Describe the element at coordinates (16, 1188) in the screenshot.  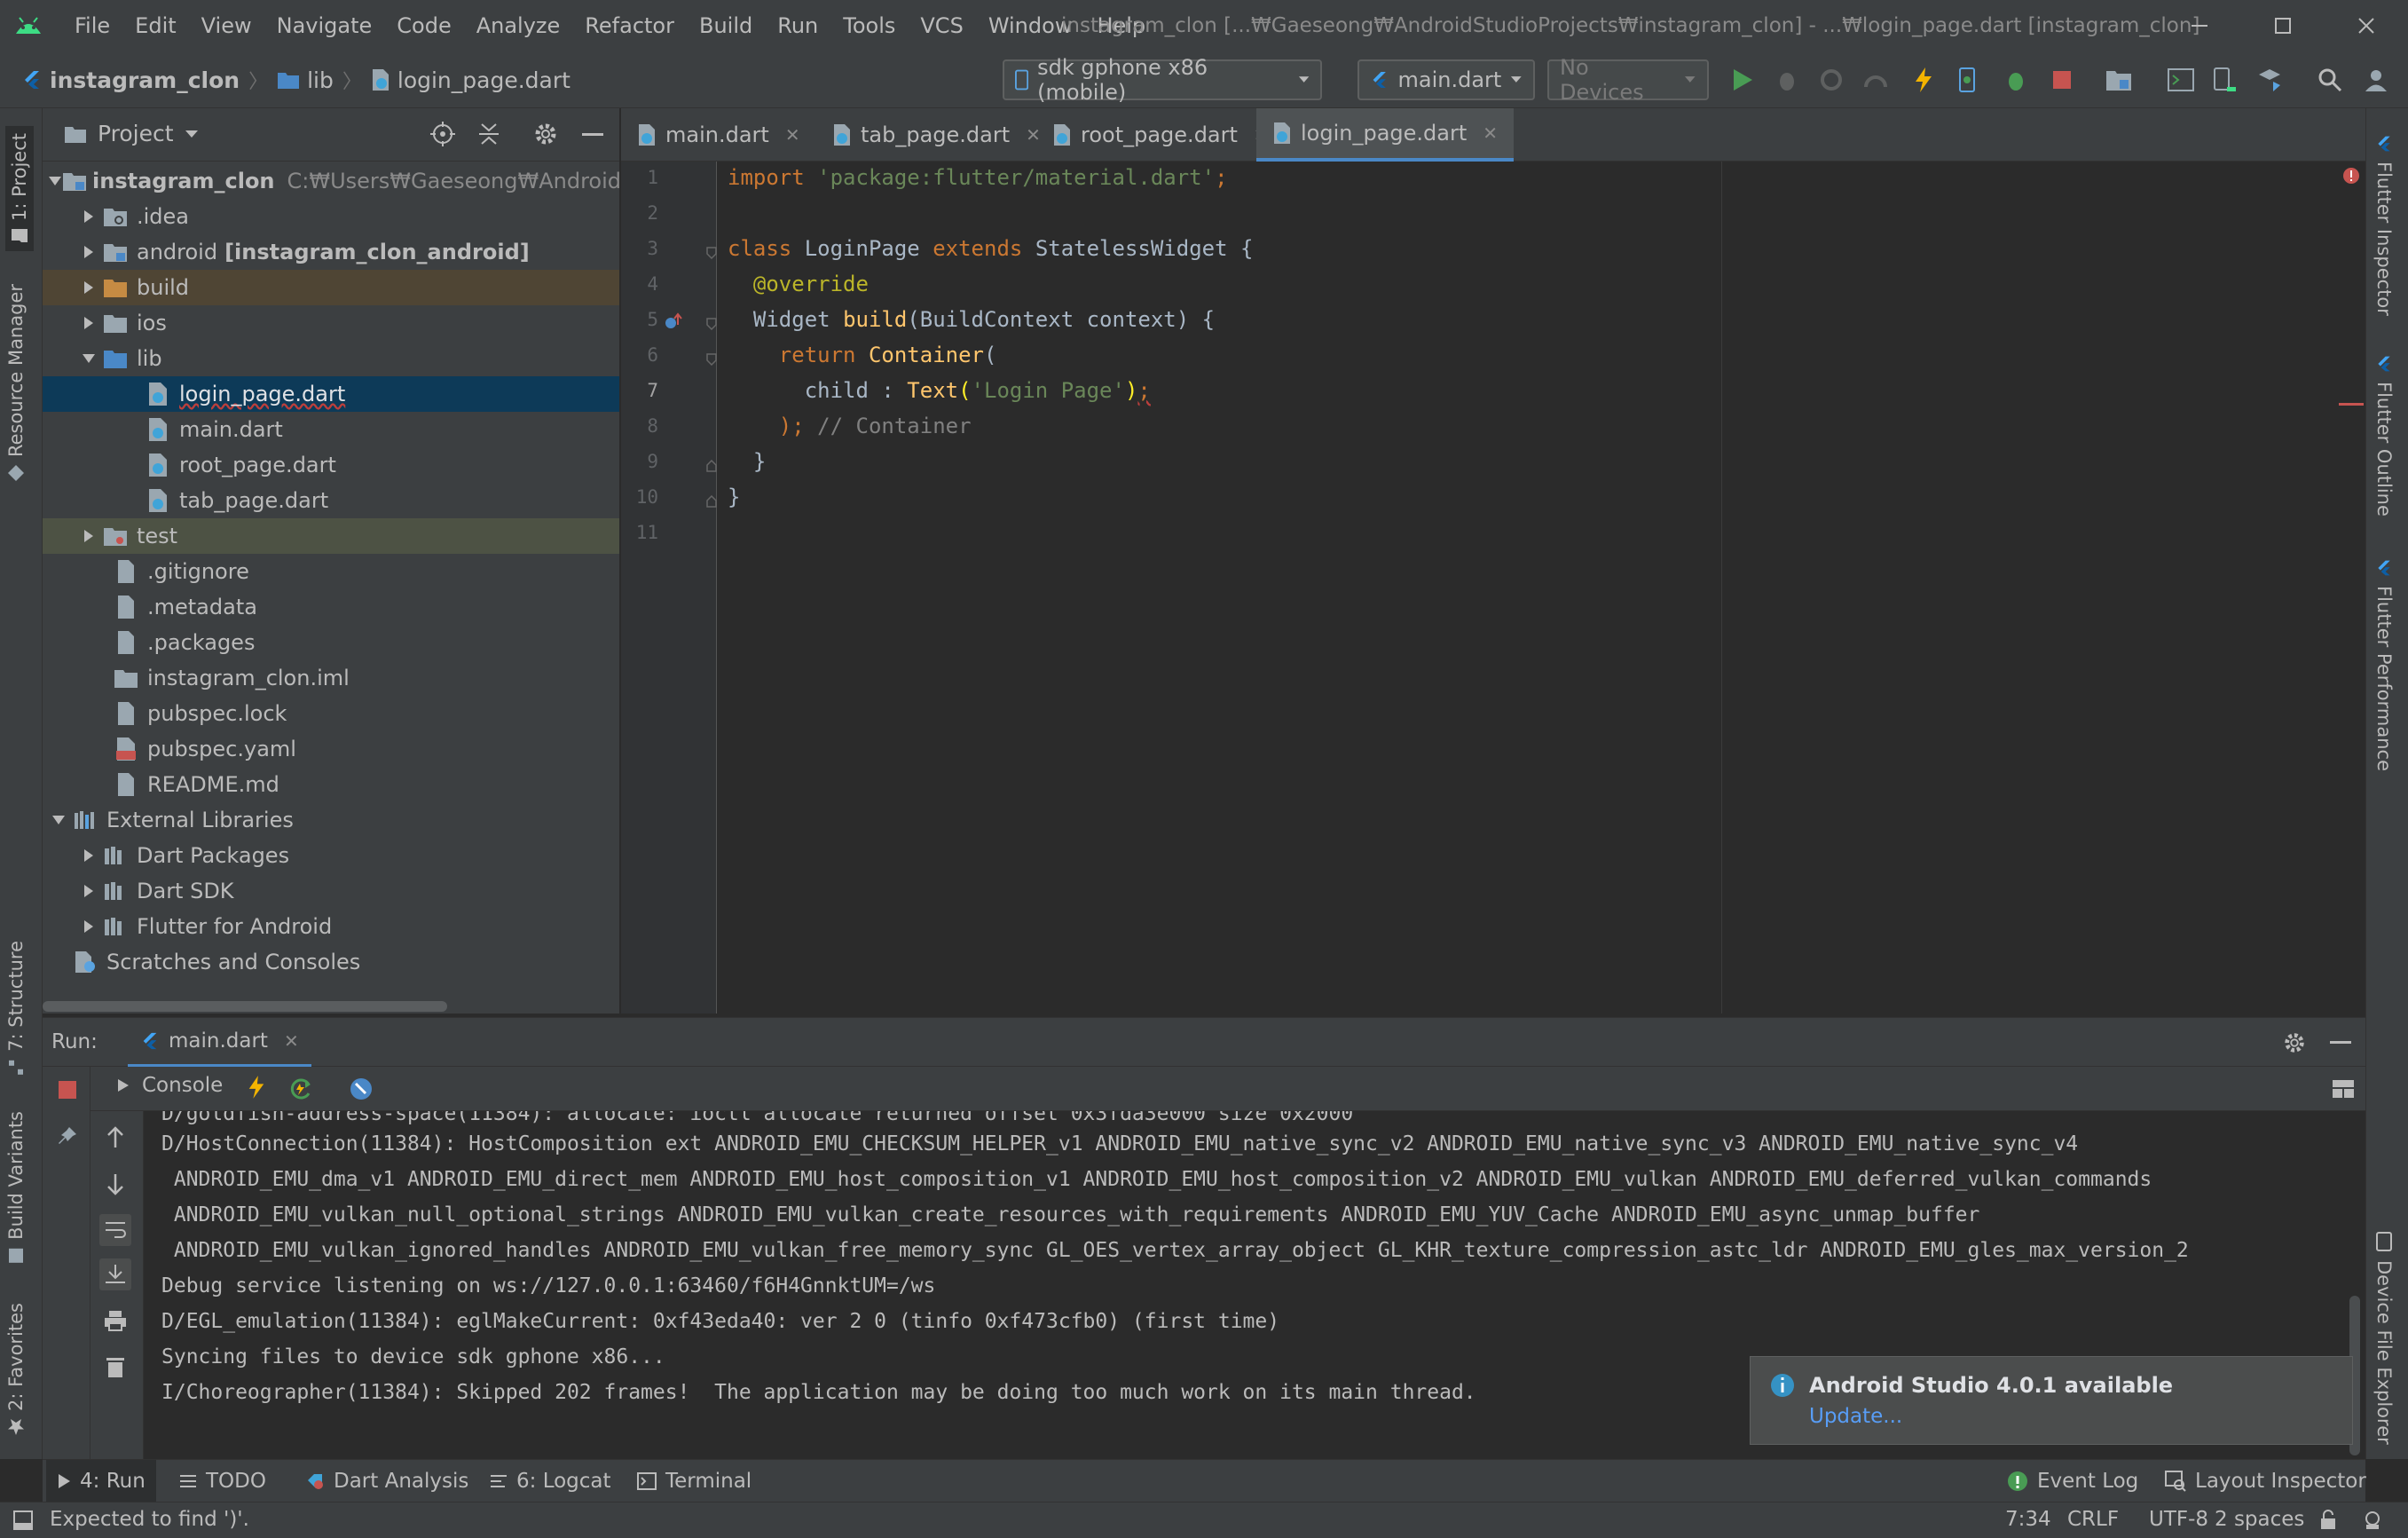
I see `tool-tab-build-variants: Build Variants` at that location.